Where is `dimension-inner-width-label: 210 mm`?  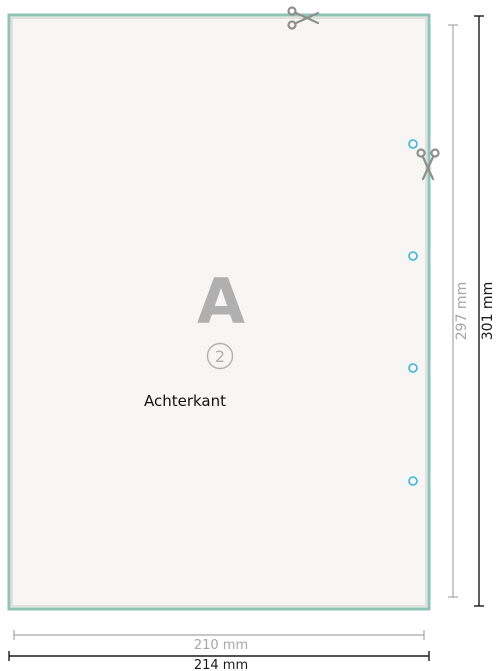
dimension-inner-width-label: 210 mm is located at coordinates (221, 645).